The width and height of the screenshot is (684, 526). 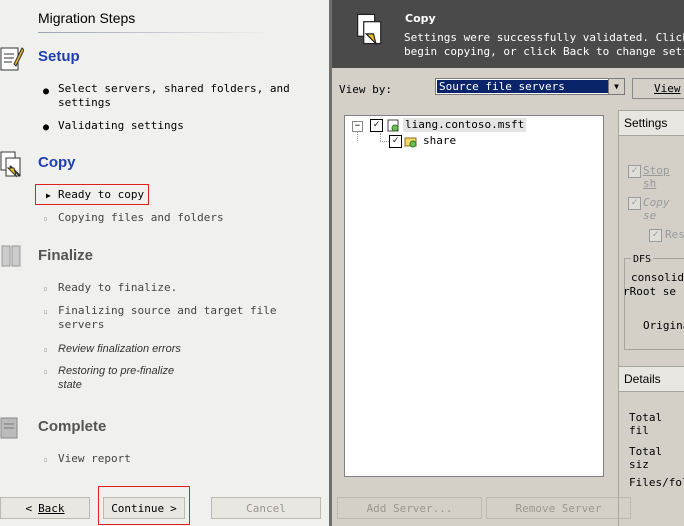 I want to click on step-copying-files: Copying files and folders, so click(x=141, y=217).